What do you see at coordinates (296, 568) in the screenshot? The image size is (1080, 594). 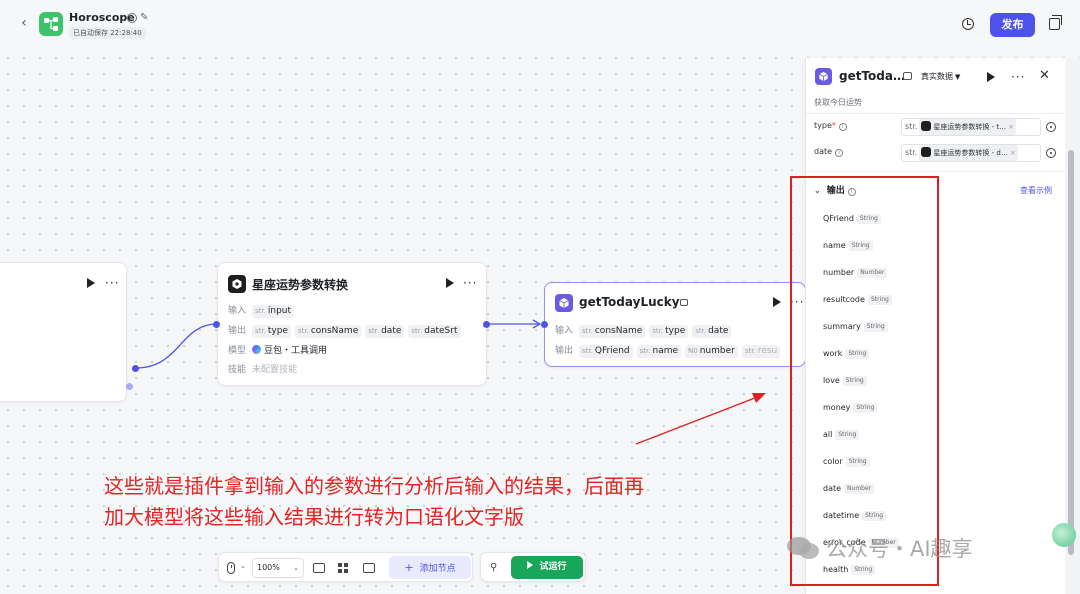 I see `chevron-down-icon: ⌄` at bounding box center [296, 568].